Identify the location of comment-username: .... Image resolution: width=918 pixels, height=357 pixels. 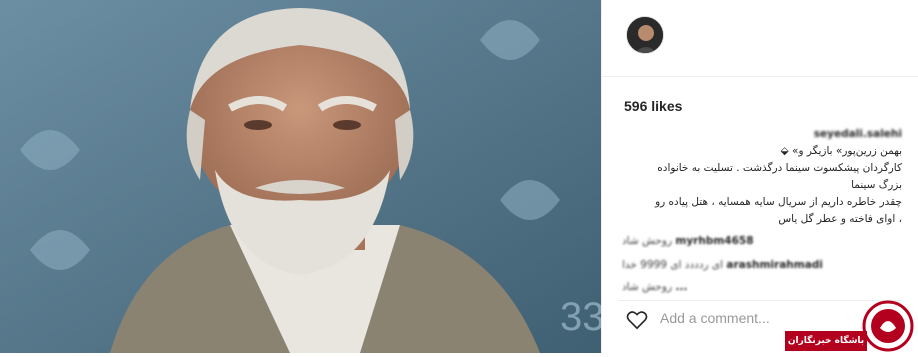
(681, 287).